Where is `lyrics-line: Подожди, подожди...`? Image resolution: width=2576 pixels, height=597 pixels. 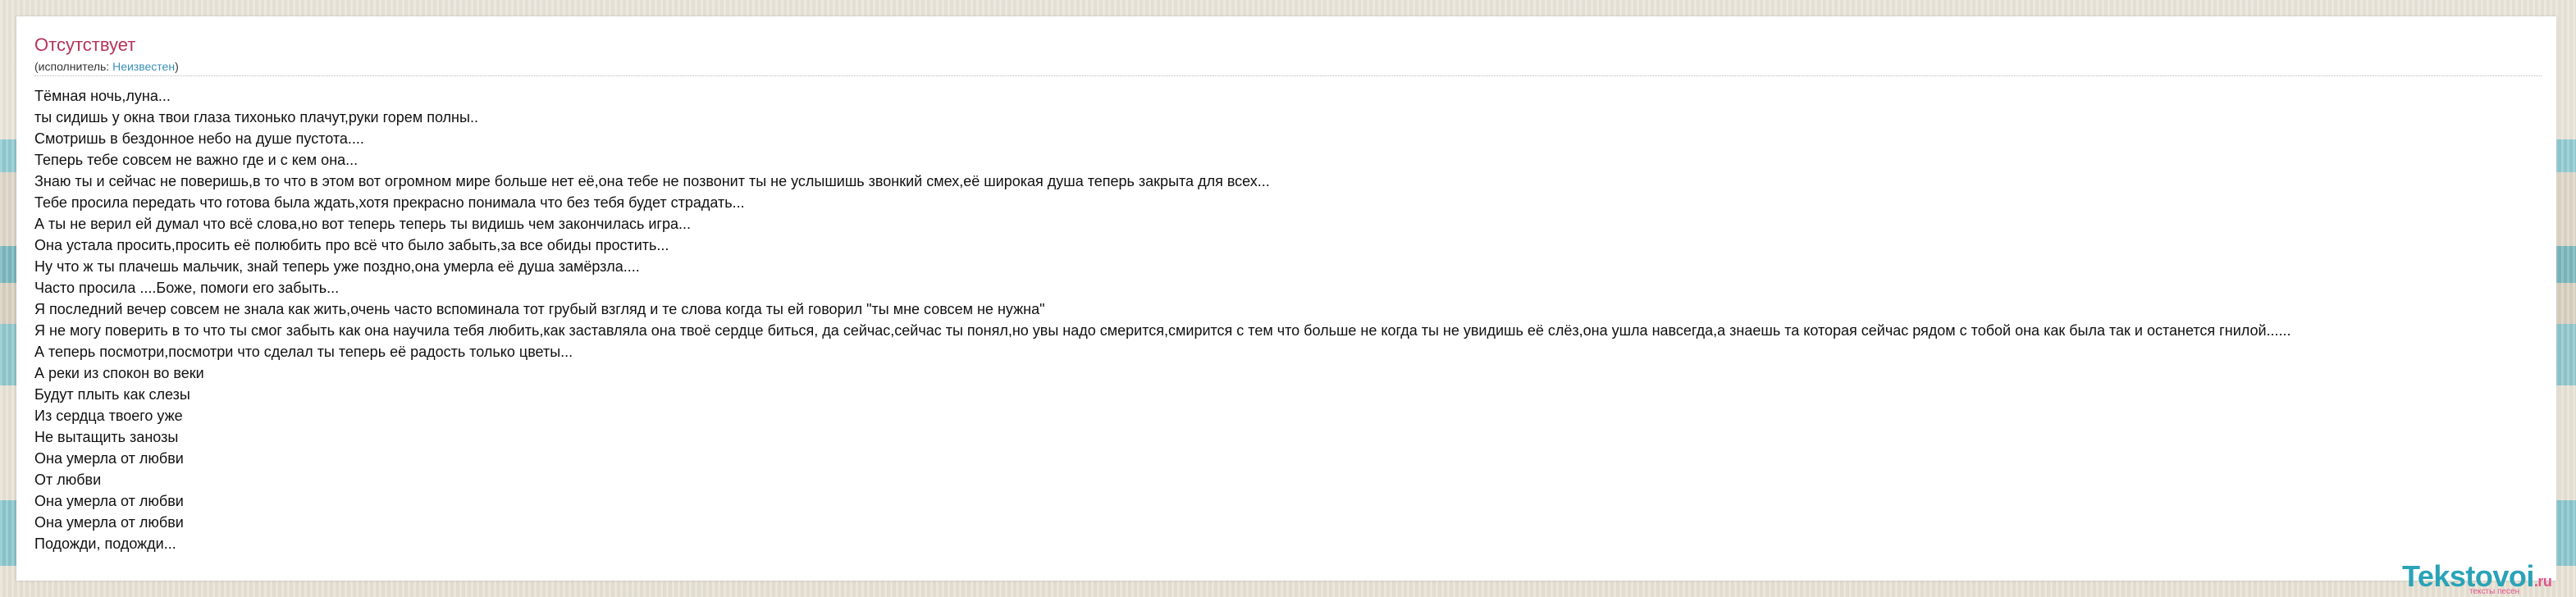 lyrics-line: Подожди, подожди... is located at coordinates (105, 543).